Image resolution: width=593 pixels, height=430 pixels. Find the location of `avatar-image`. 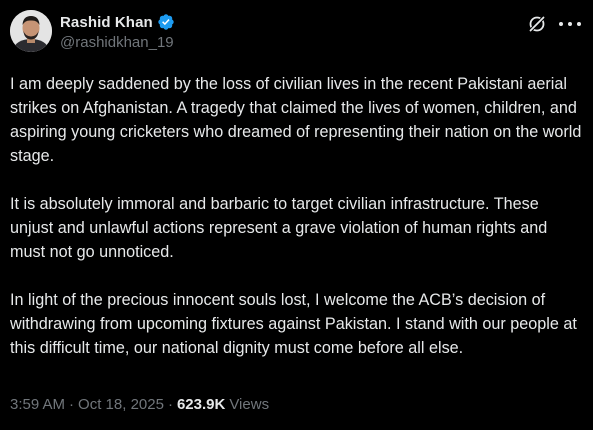

avatar-image is located at coordinates (31, 31).